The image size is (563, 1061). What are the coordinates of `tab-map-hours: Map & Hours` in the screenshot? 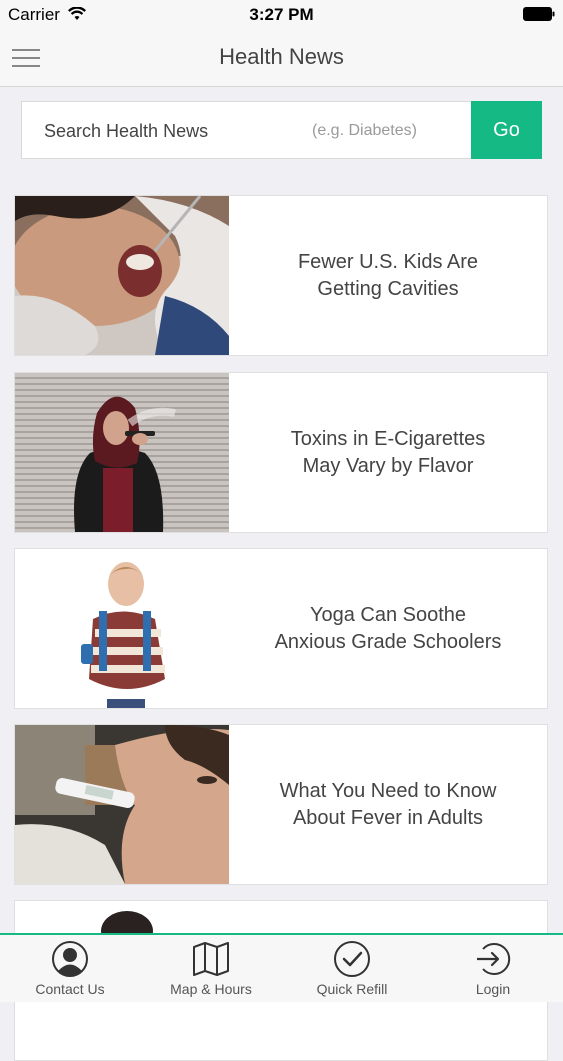 It's located at (211, 968).